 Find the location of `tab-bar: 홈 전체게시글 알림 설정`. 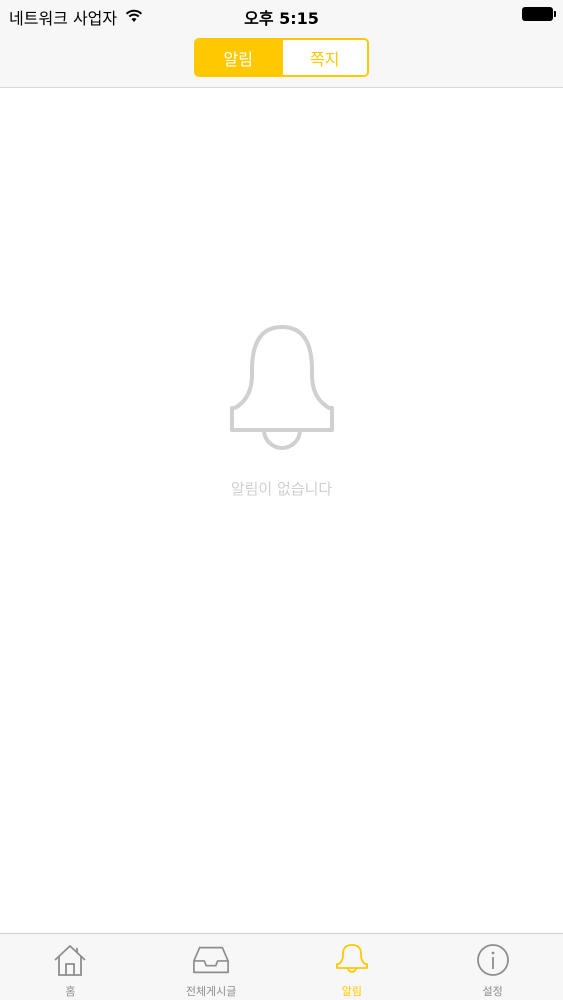

tab-bar: 홈 전체게시글 알림 설정 is located at coordinates (281, 966).